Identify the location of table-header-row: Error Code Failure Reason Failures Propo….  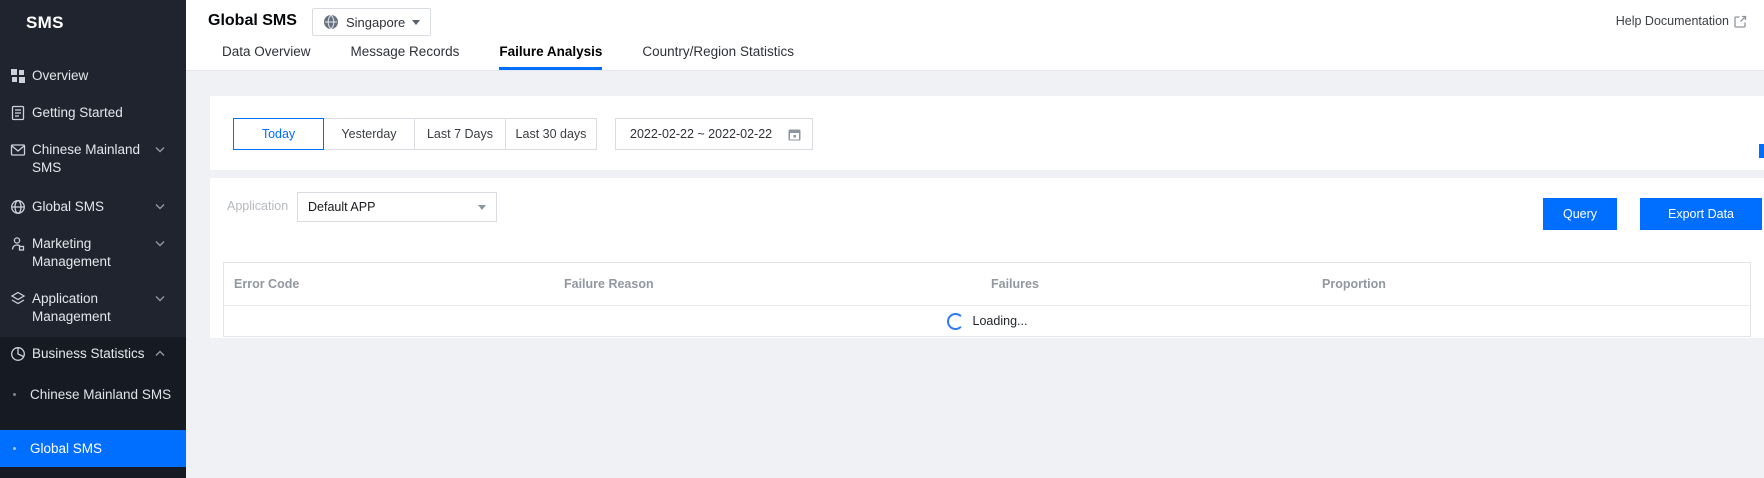
(987, 284).